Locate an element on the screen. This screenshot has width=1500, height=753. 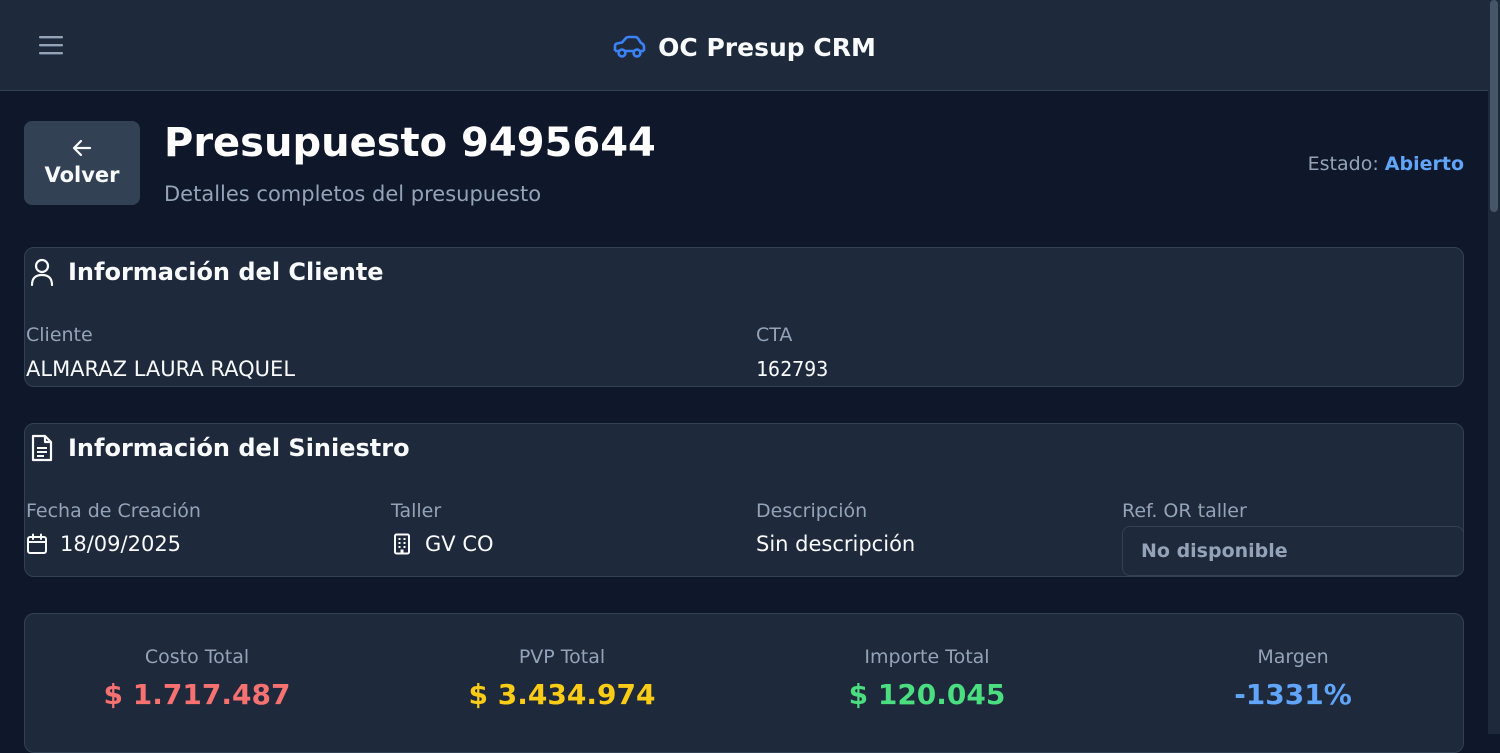
client-value: ALMARAZ LAURA RAQUEL is located at coordinates (160, 369).